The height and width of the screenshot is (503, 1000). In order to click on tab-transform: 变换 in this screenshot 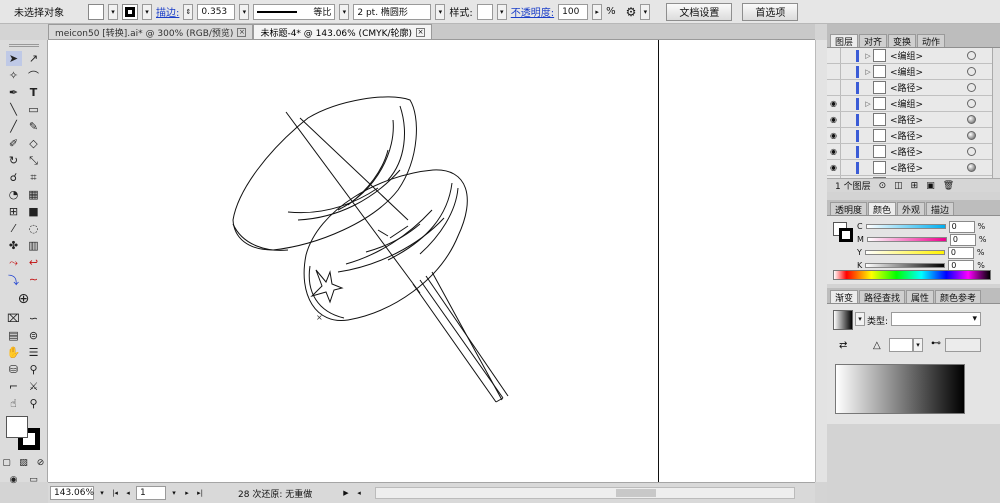, I will do `click(902, 41)`.